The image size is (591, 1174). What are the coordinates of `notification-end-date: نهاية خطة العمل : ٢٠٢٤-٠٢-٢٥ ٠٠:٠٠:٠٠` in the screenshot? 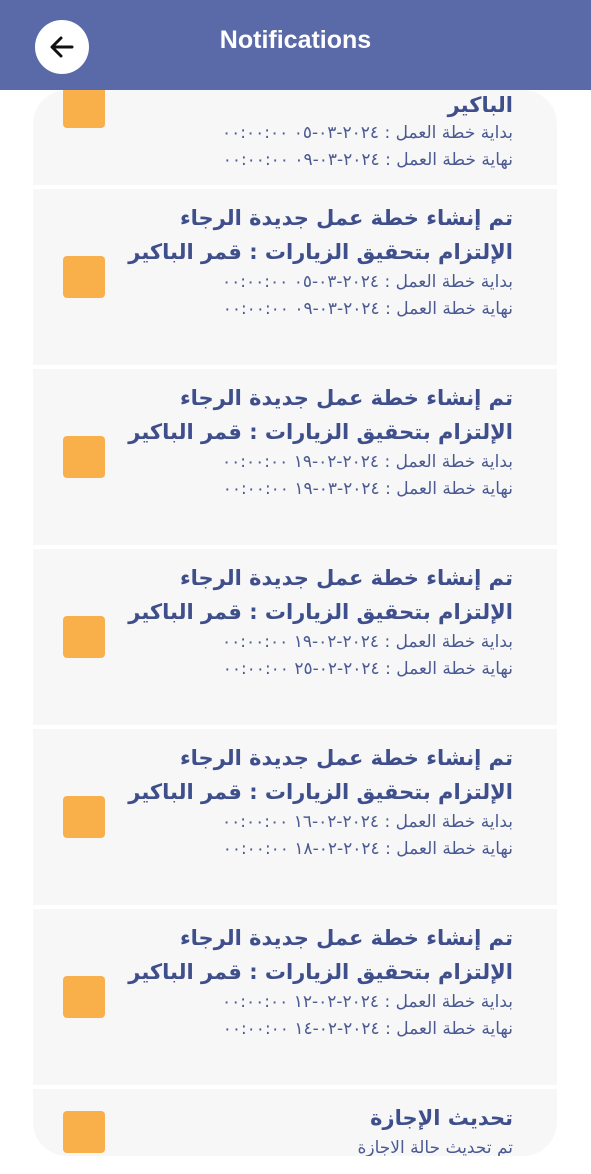 It's located at (367, 669).